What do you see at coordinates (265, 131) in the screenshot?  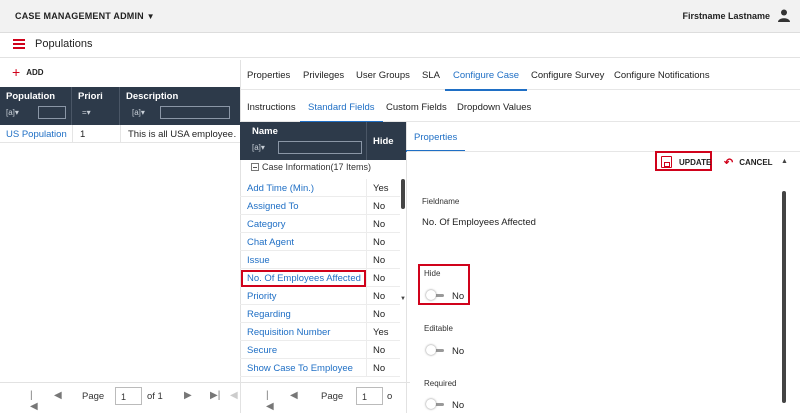 I see `column-name: Name` at bounding box center [265, 131].